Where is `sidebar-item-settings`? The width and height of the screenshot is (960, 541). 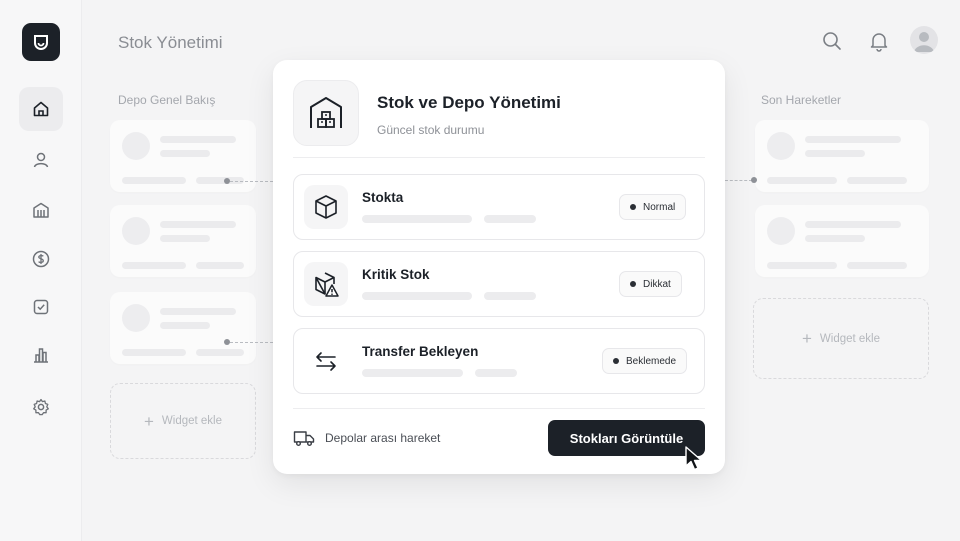 sidebar-item-settings is located at coordinates (41, 407).